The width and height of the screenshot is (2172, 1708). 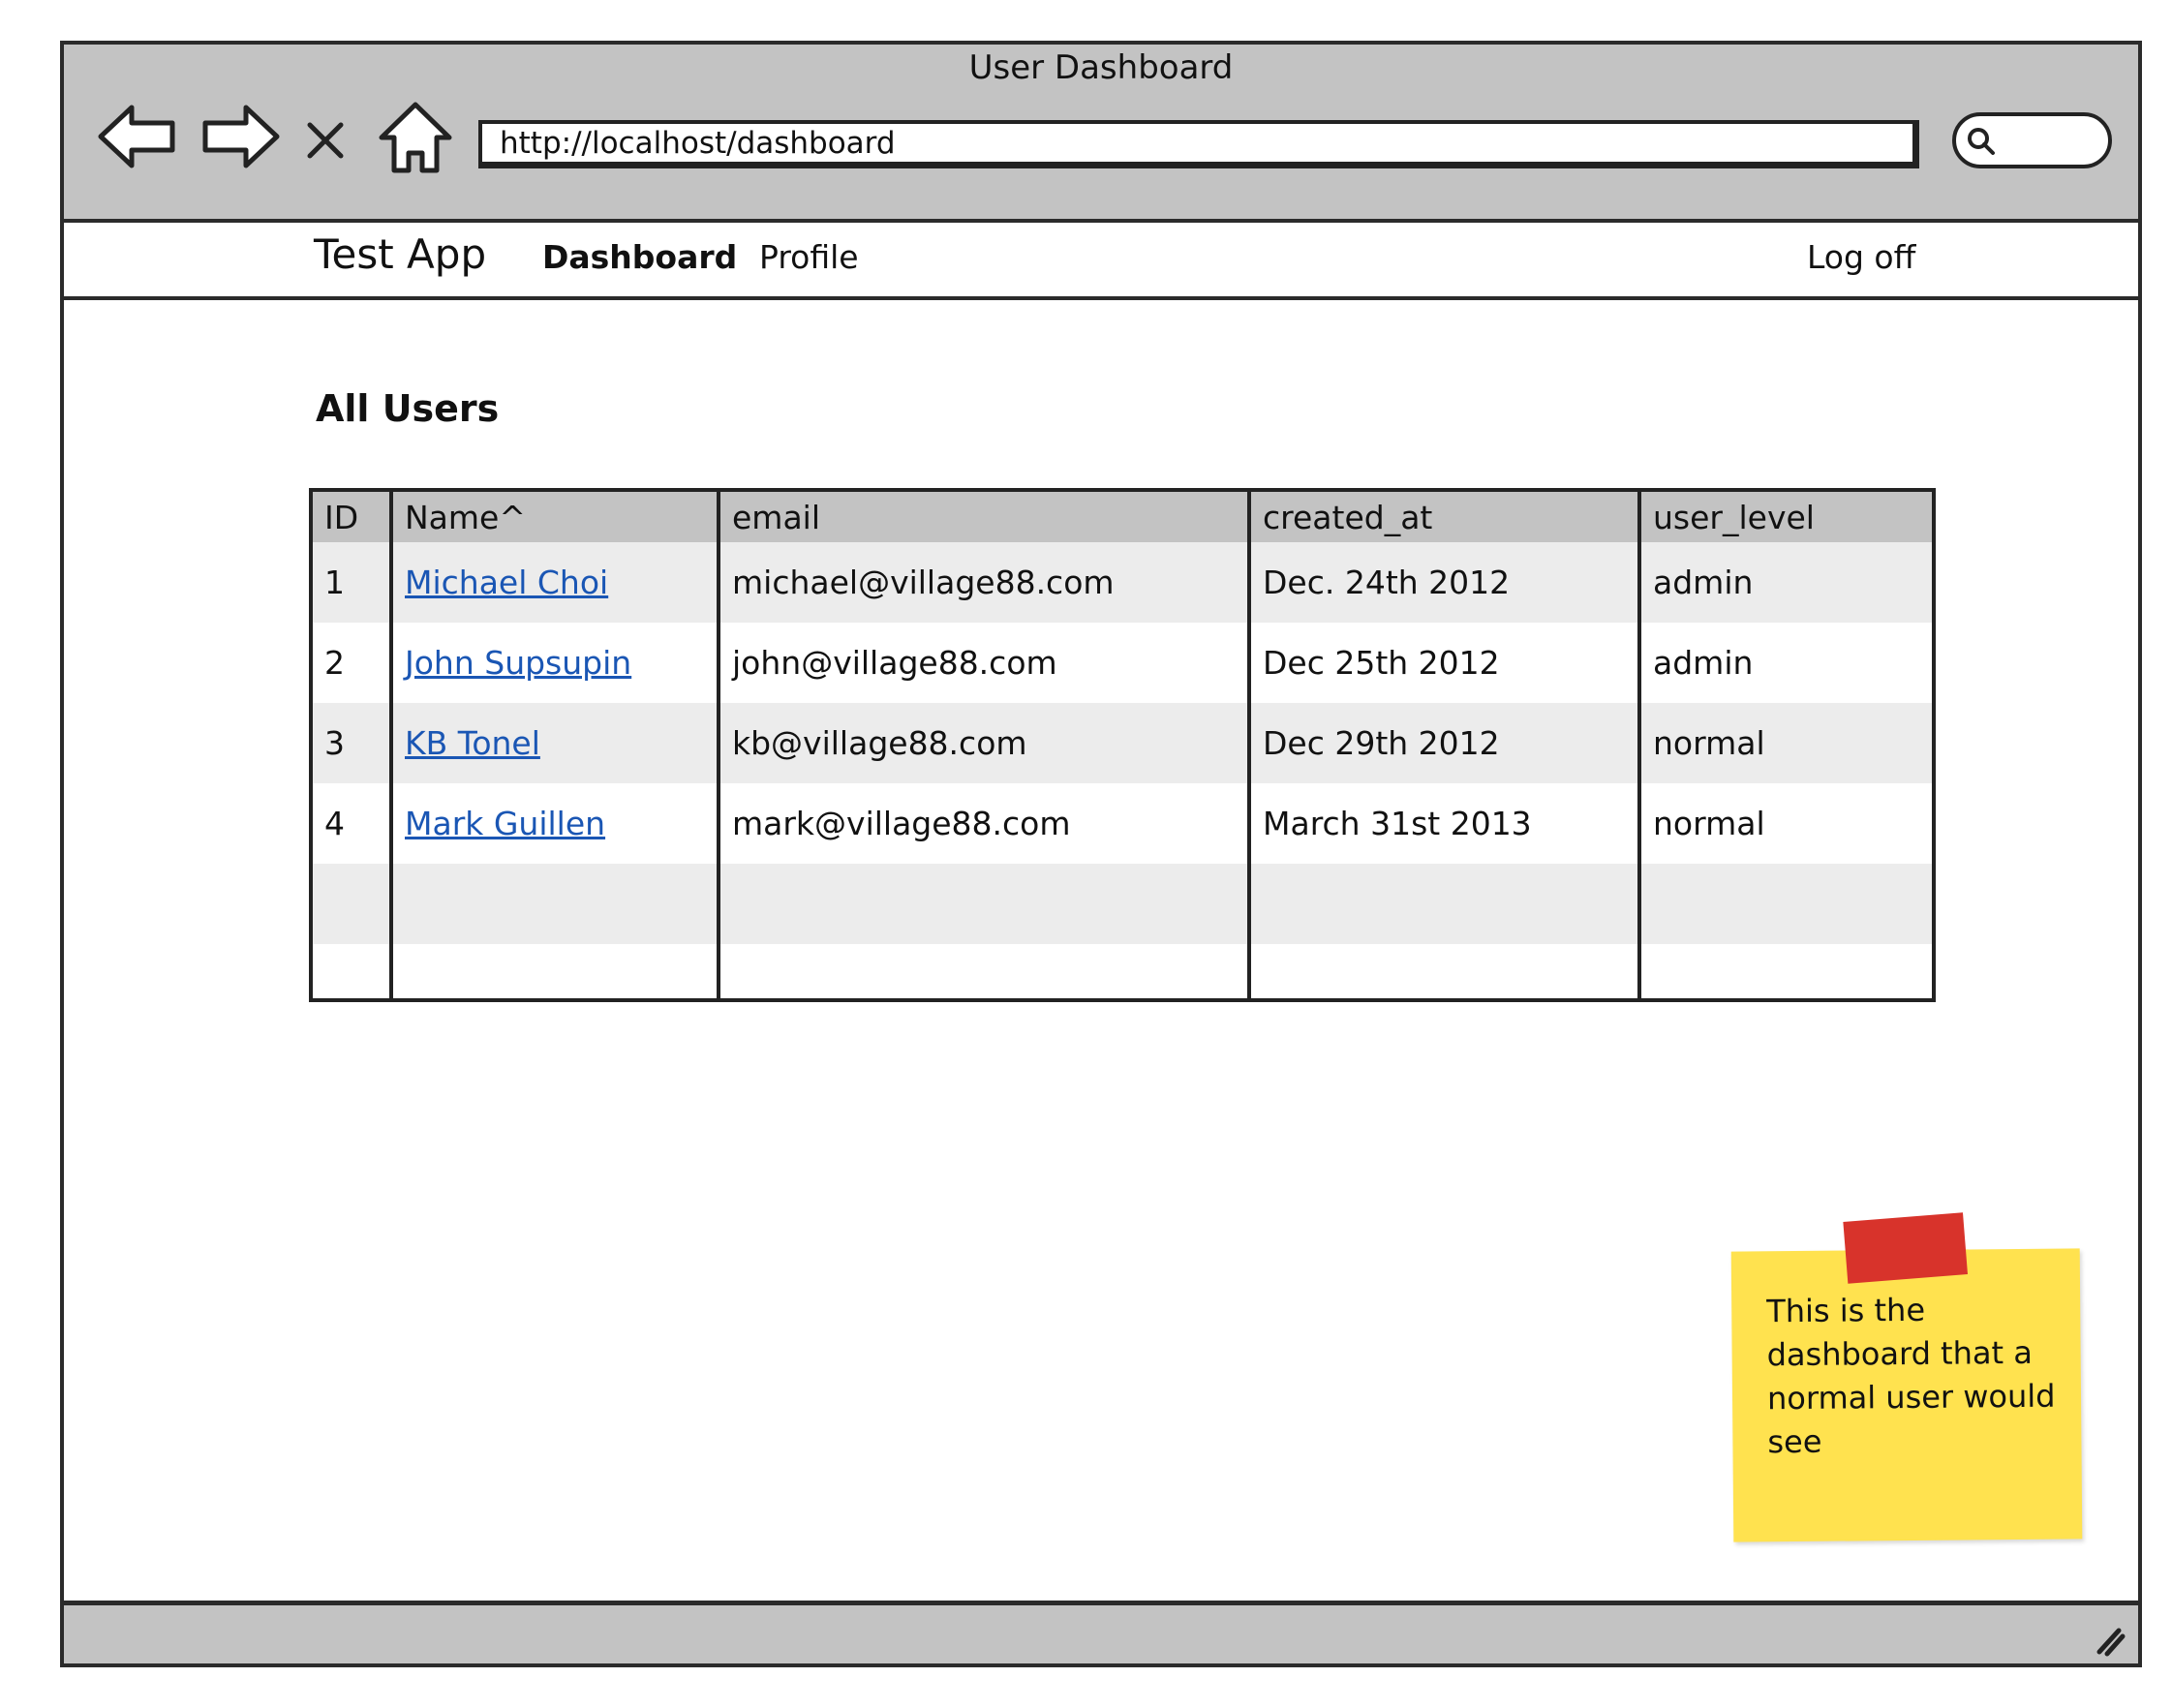 What do you see at coordinates (985, 663) in the screenshot?
I see `cell-email: john@village88.com` at bounding box center [985, 663].